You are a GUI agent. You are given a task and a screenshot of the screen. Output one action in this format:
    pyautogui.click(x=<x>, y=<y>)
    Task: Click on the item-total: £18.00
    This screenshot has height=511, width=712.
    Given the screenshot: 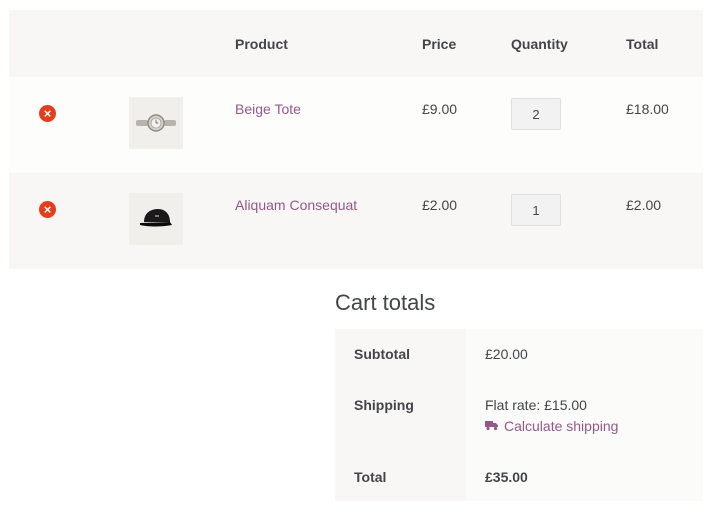 What is the action you would take?
    pyautogui.click(x=647, y=109)
    